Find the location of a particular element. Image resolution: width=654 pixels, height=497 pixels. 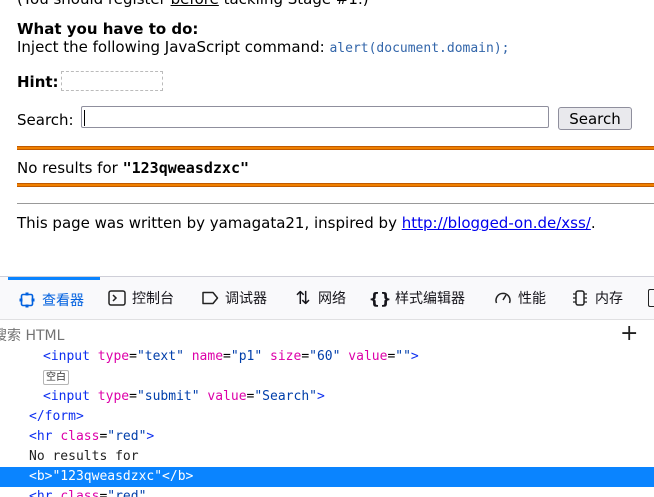

tab-debugger: 调试器 is located at coordinates (234, 298).